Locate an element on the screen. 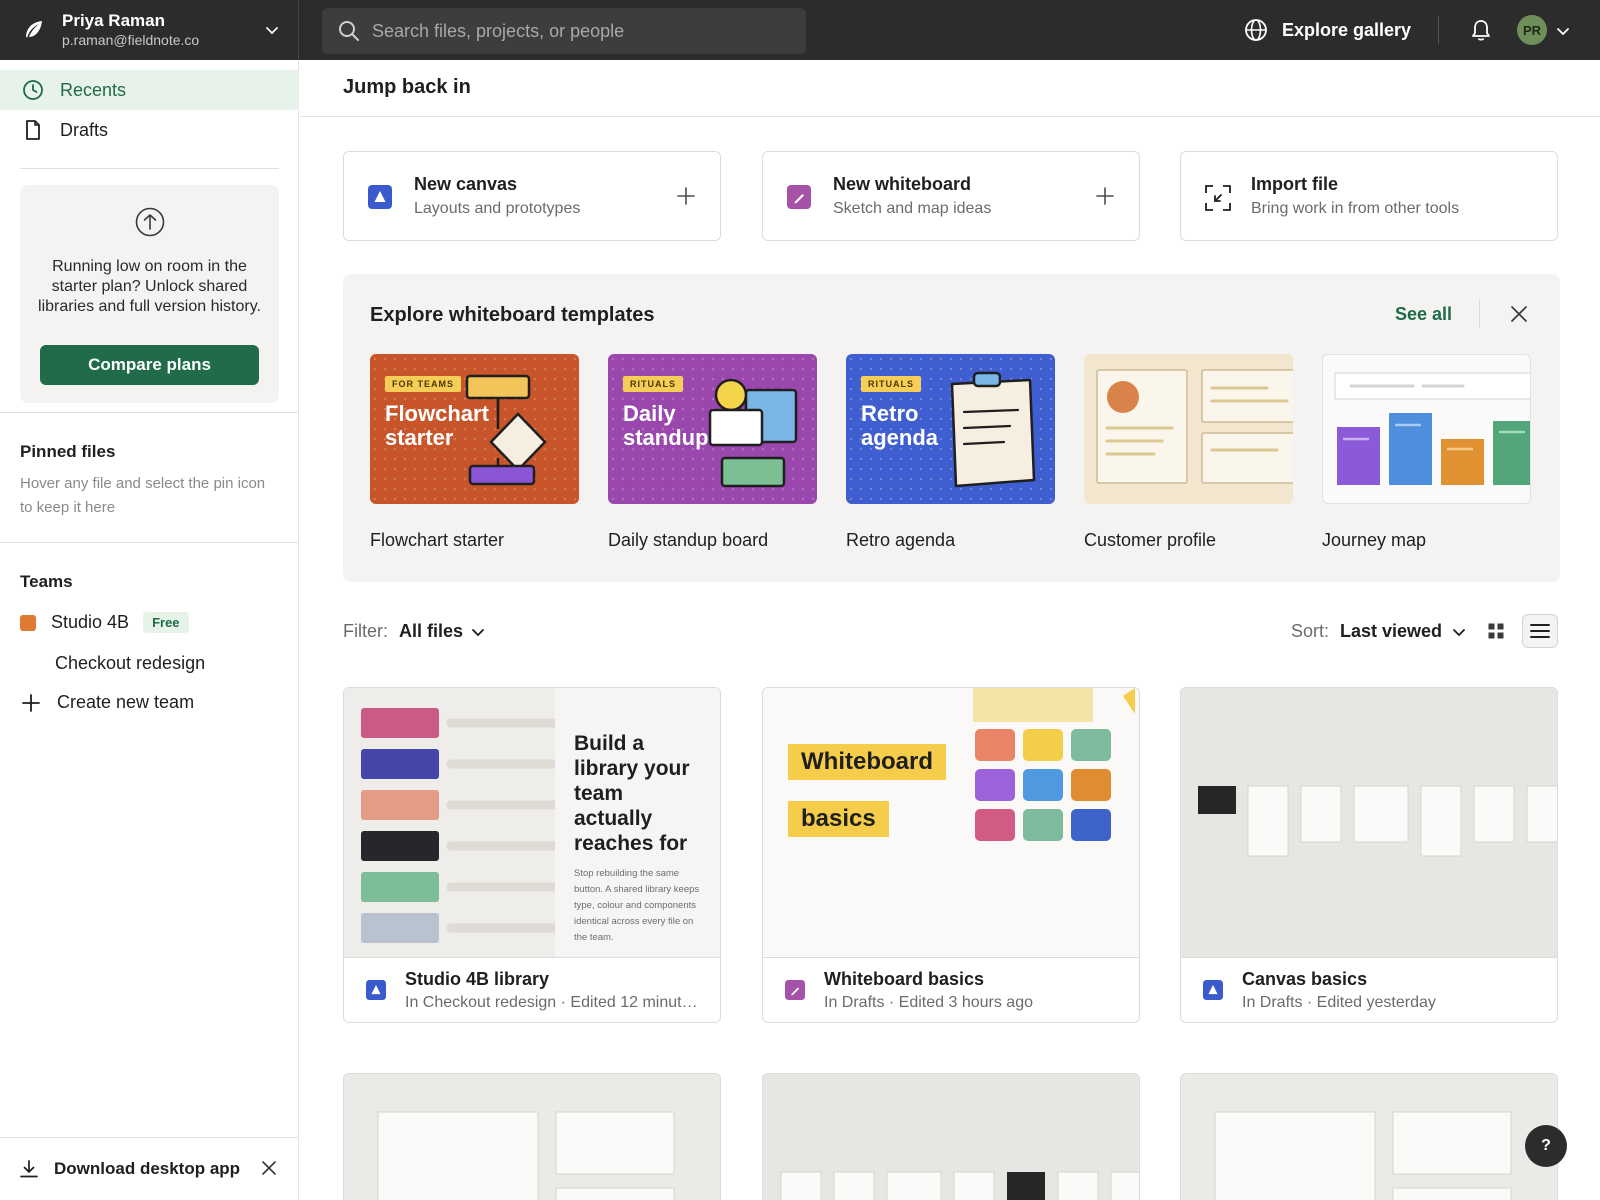  template-card: Customer profile is located at coordinates (1188, 452).